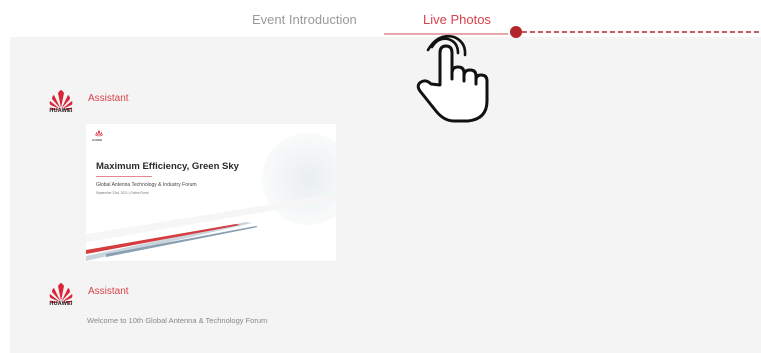  What do you see at coordinates (457, 19) in the screenshot?
I see `tab-live-photos: Live Photos` at bounding box center [457, 19].